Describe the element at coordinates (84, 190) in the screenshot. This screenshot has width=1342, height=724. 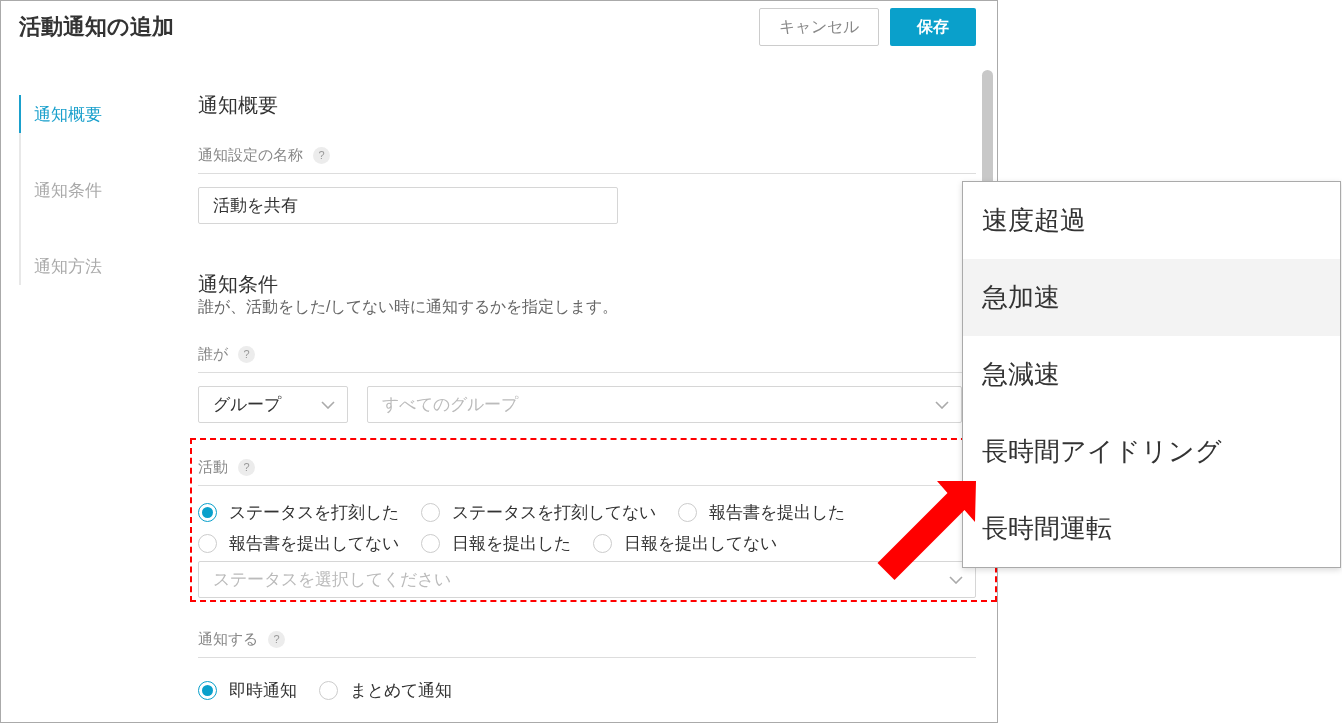
I see `sidebar-item: 通知条件` at that location.